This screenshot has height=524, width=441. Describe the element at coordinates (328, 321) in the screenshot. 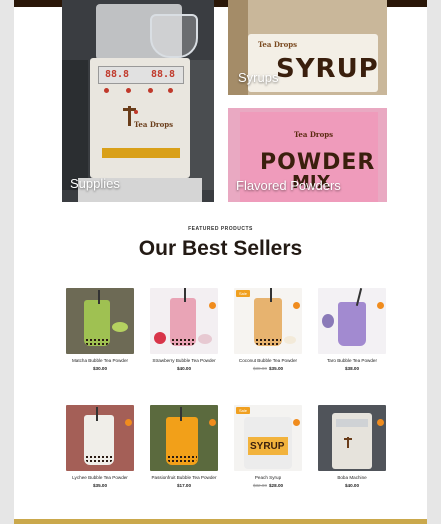

I see `taro-slice` at that location.